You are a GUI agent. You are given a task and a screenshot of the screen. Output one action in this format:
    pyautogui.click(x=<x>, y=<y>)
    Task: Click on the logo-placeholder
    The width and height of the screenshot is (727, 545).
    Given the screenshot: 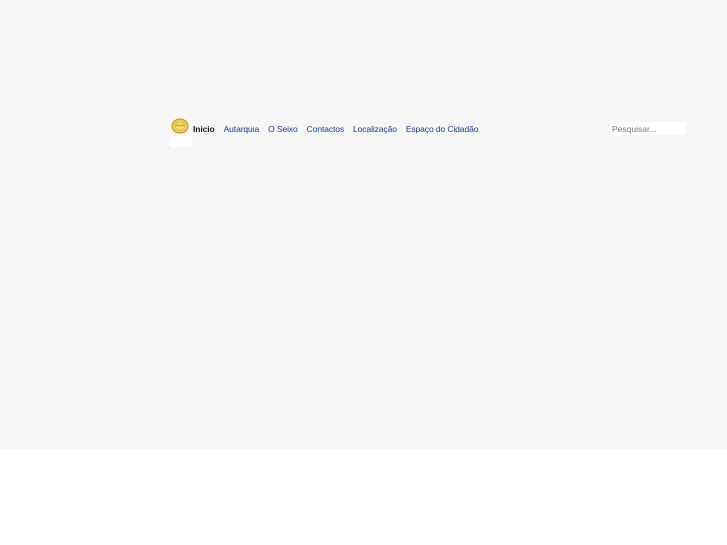 What is the action you would take?
    pyautogui.click(x=181, y=141)
    